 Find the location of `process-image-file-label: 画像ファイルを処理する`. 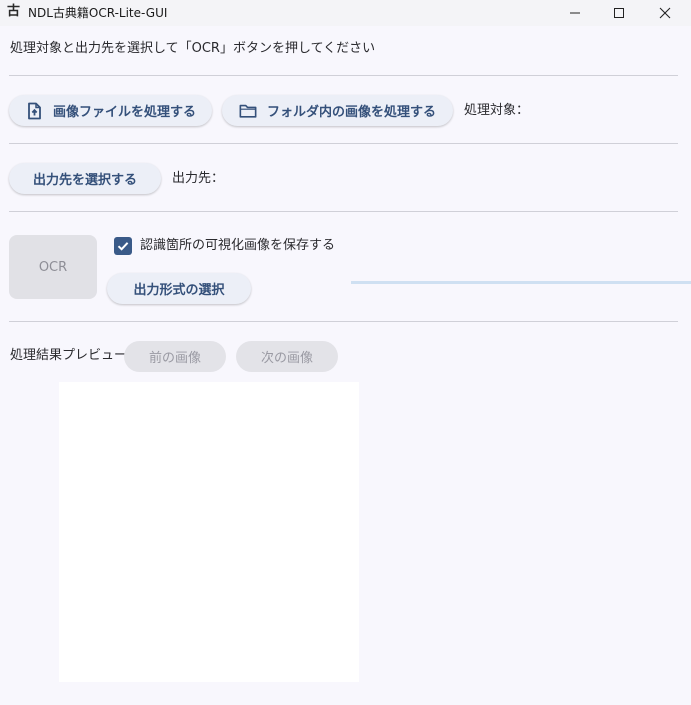

process-image-file-label: 画像ファイルを処理する is located at coordinates (124, 112).